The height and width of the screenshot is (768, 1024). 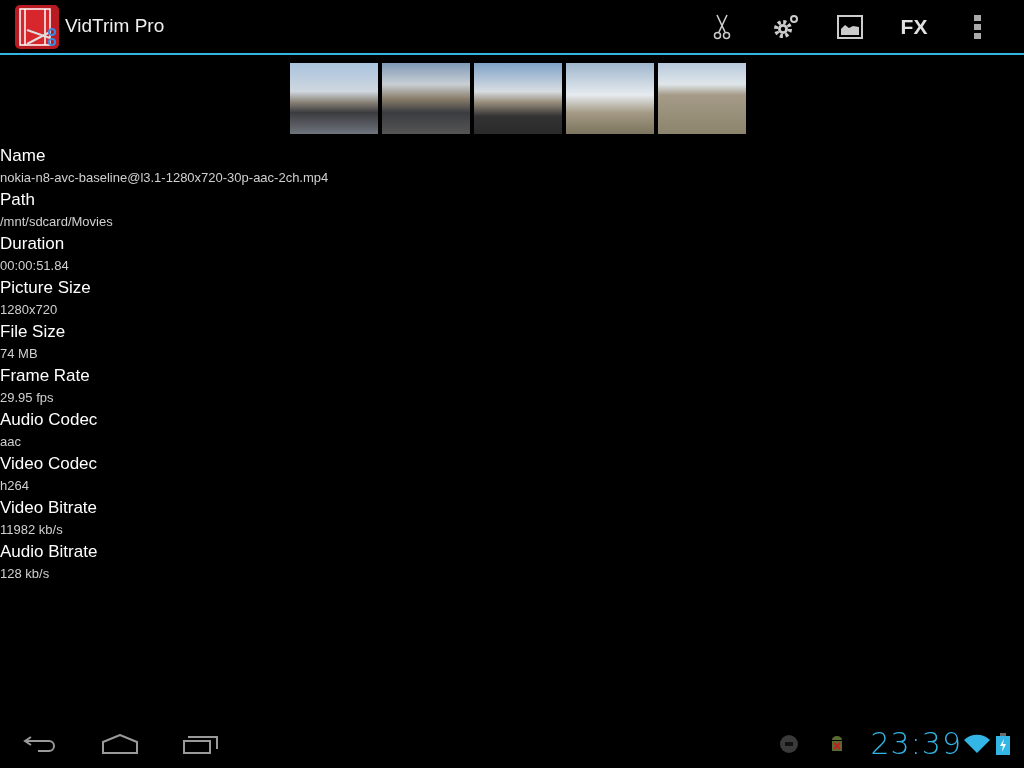 What do you see at coordinates (29, 310) in the screenshot?
I see `property-value: 1280x720` at bounding box center [29, 310].